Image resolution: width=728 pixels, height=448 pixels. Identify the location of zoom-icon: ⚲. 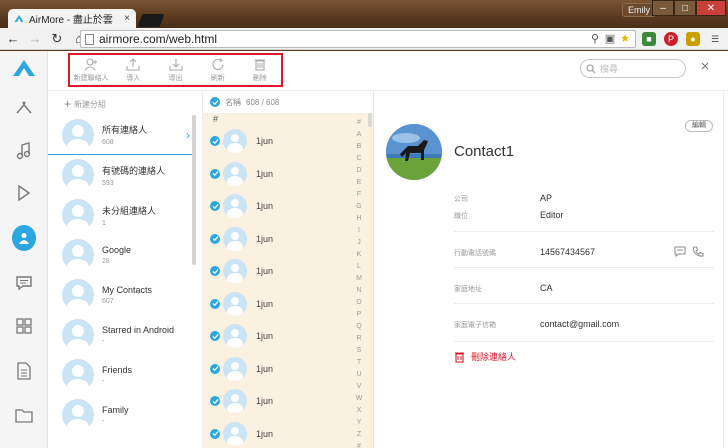
(595, 39).